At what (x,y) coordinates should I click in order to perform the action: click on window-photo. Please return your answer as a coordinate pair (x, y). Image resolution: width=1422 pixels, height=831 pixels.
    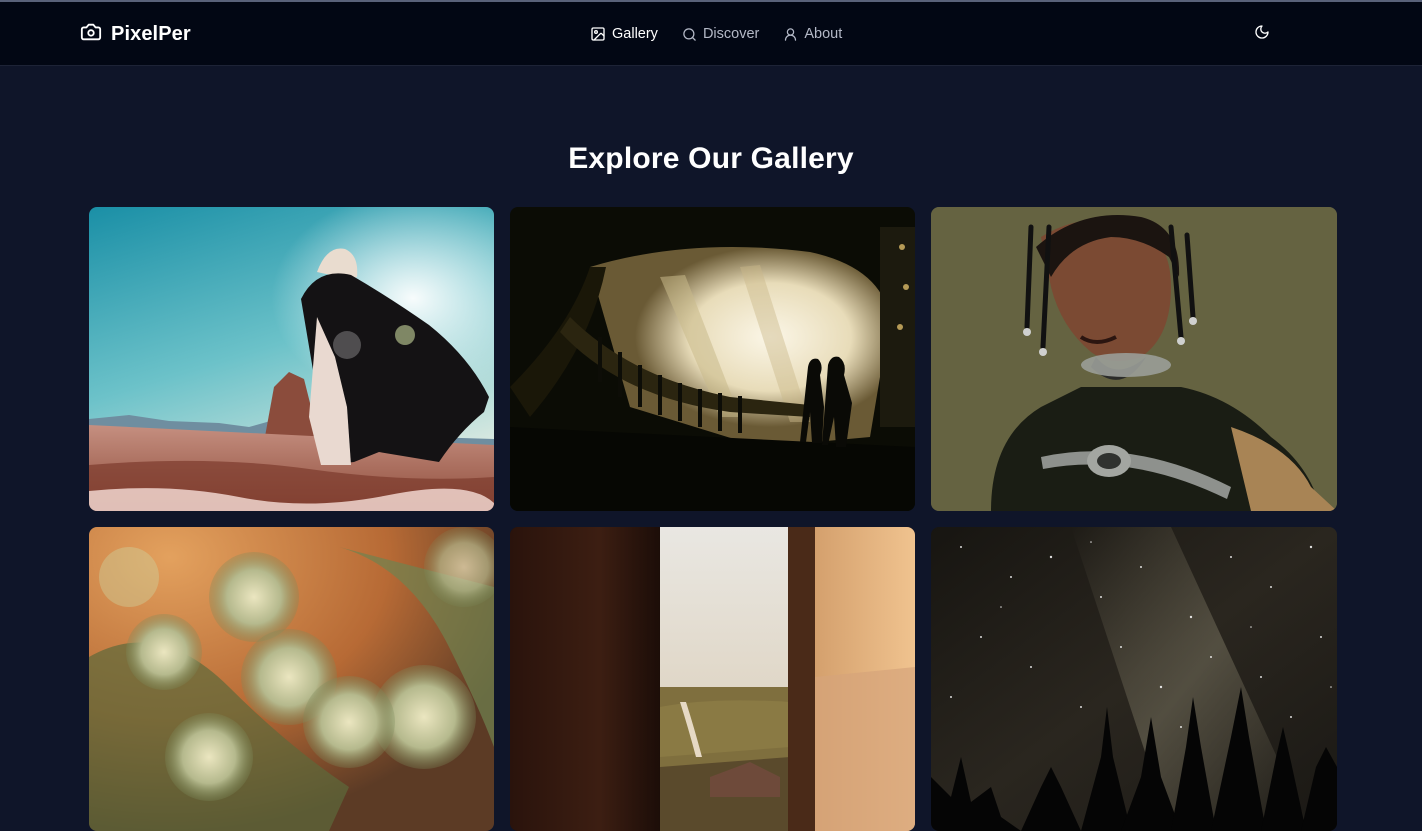
    Looking at the image, I should click on (712, 679).